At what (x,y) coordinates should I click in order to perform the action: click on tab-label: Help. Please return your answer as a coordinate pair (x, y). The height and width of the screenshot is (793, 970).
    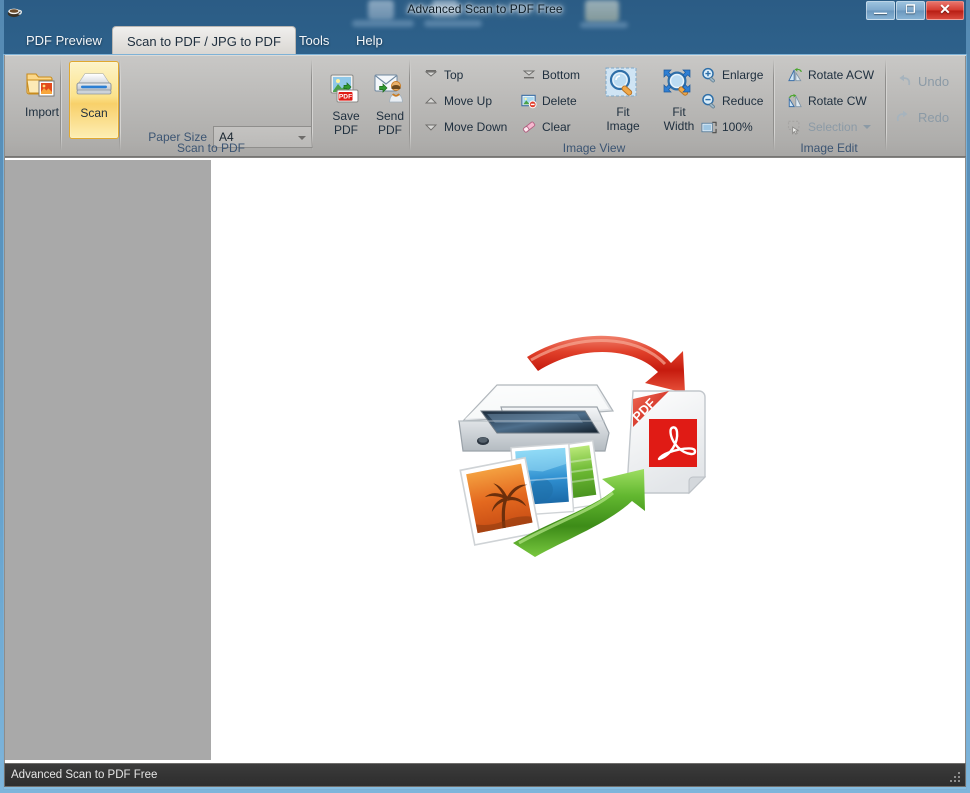
    Looking at the image, I should click on (369, 40).